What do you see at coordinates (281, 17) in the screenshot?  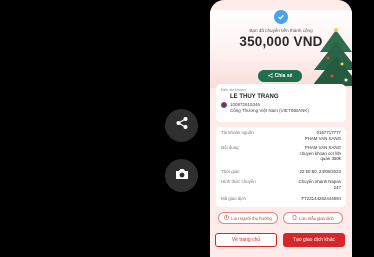 I see `success-check-icon` at bounding box center [281, 17].